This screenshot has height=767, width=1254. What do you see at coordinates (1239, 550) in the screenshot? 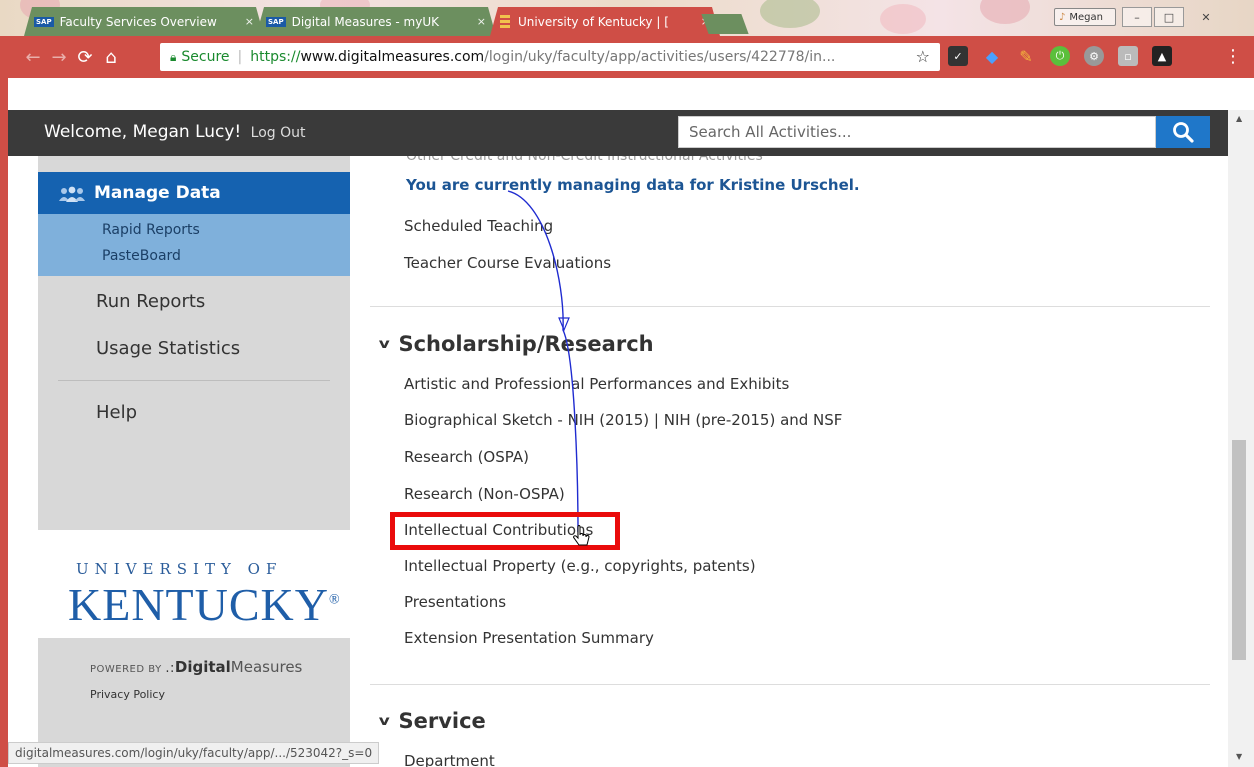
I see `scroll-thumb` at bounding box center [1239, 550].